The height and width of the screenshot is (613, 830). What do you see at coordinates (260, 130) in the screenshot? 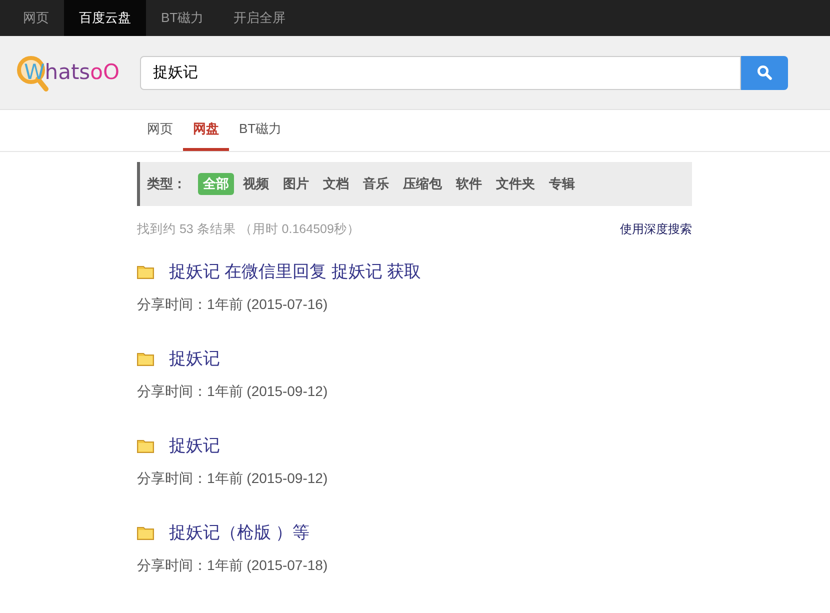
I see `search-tab: BT磁力` at bounding box center [260, 130].